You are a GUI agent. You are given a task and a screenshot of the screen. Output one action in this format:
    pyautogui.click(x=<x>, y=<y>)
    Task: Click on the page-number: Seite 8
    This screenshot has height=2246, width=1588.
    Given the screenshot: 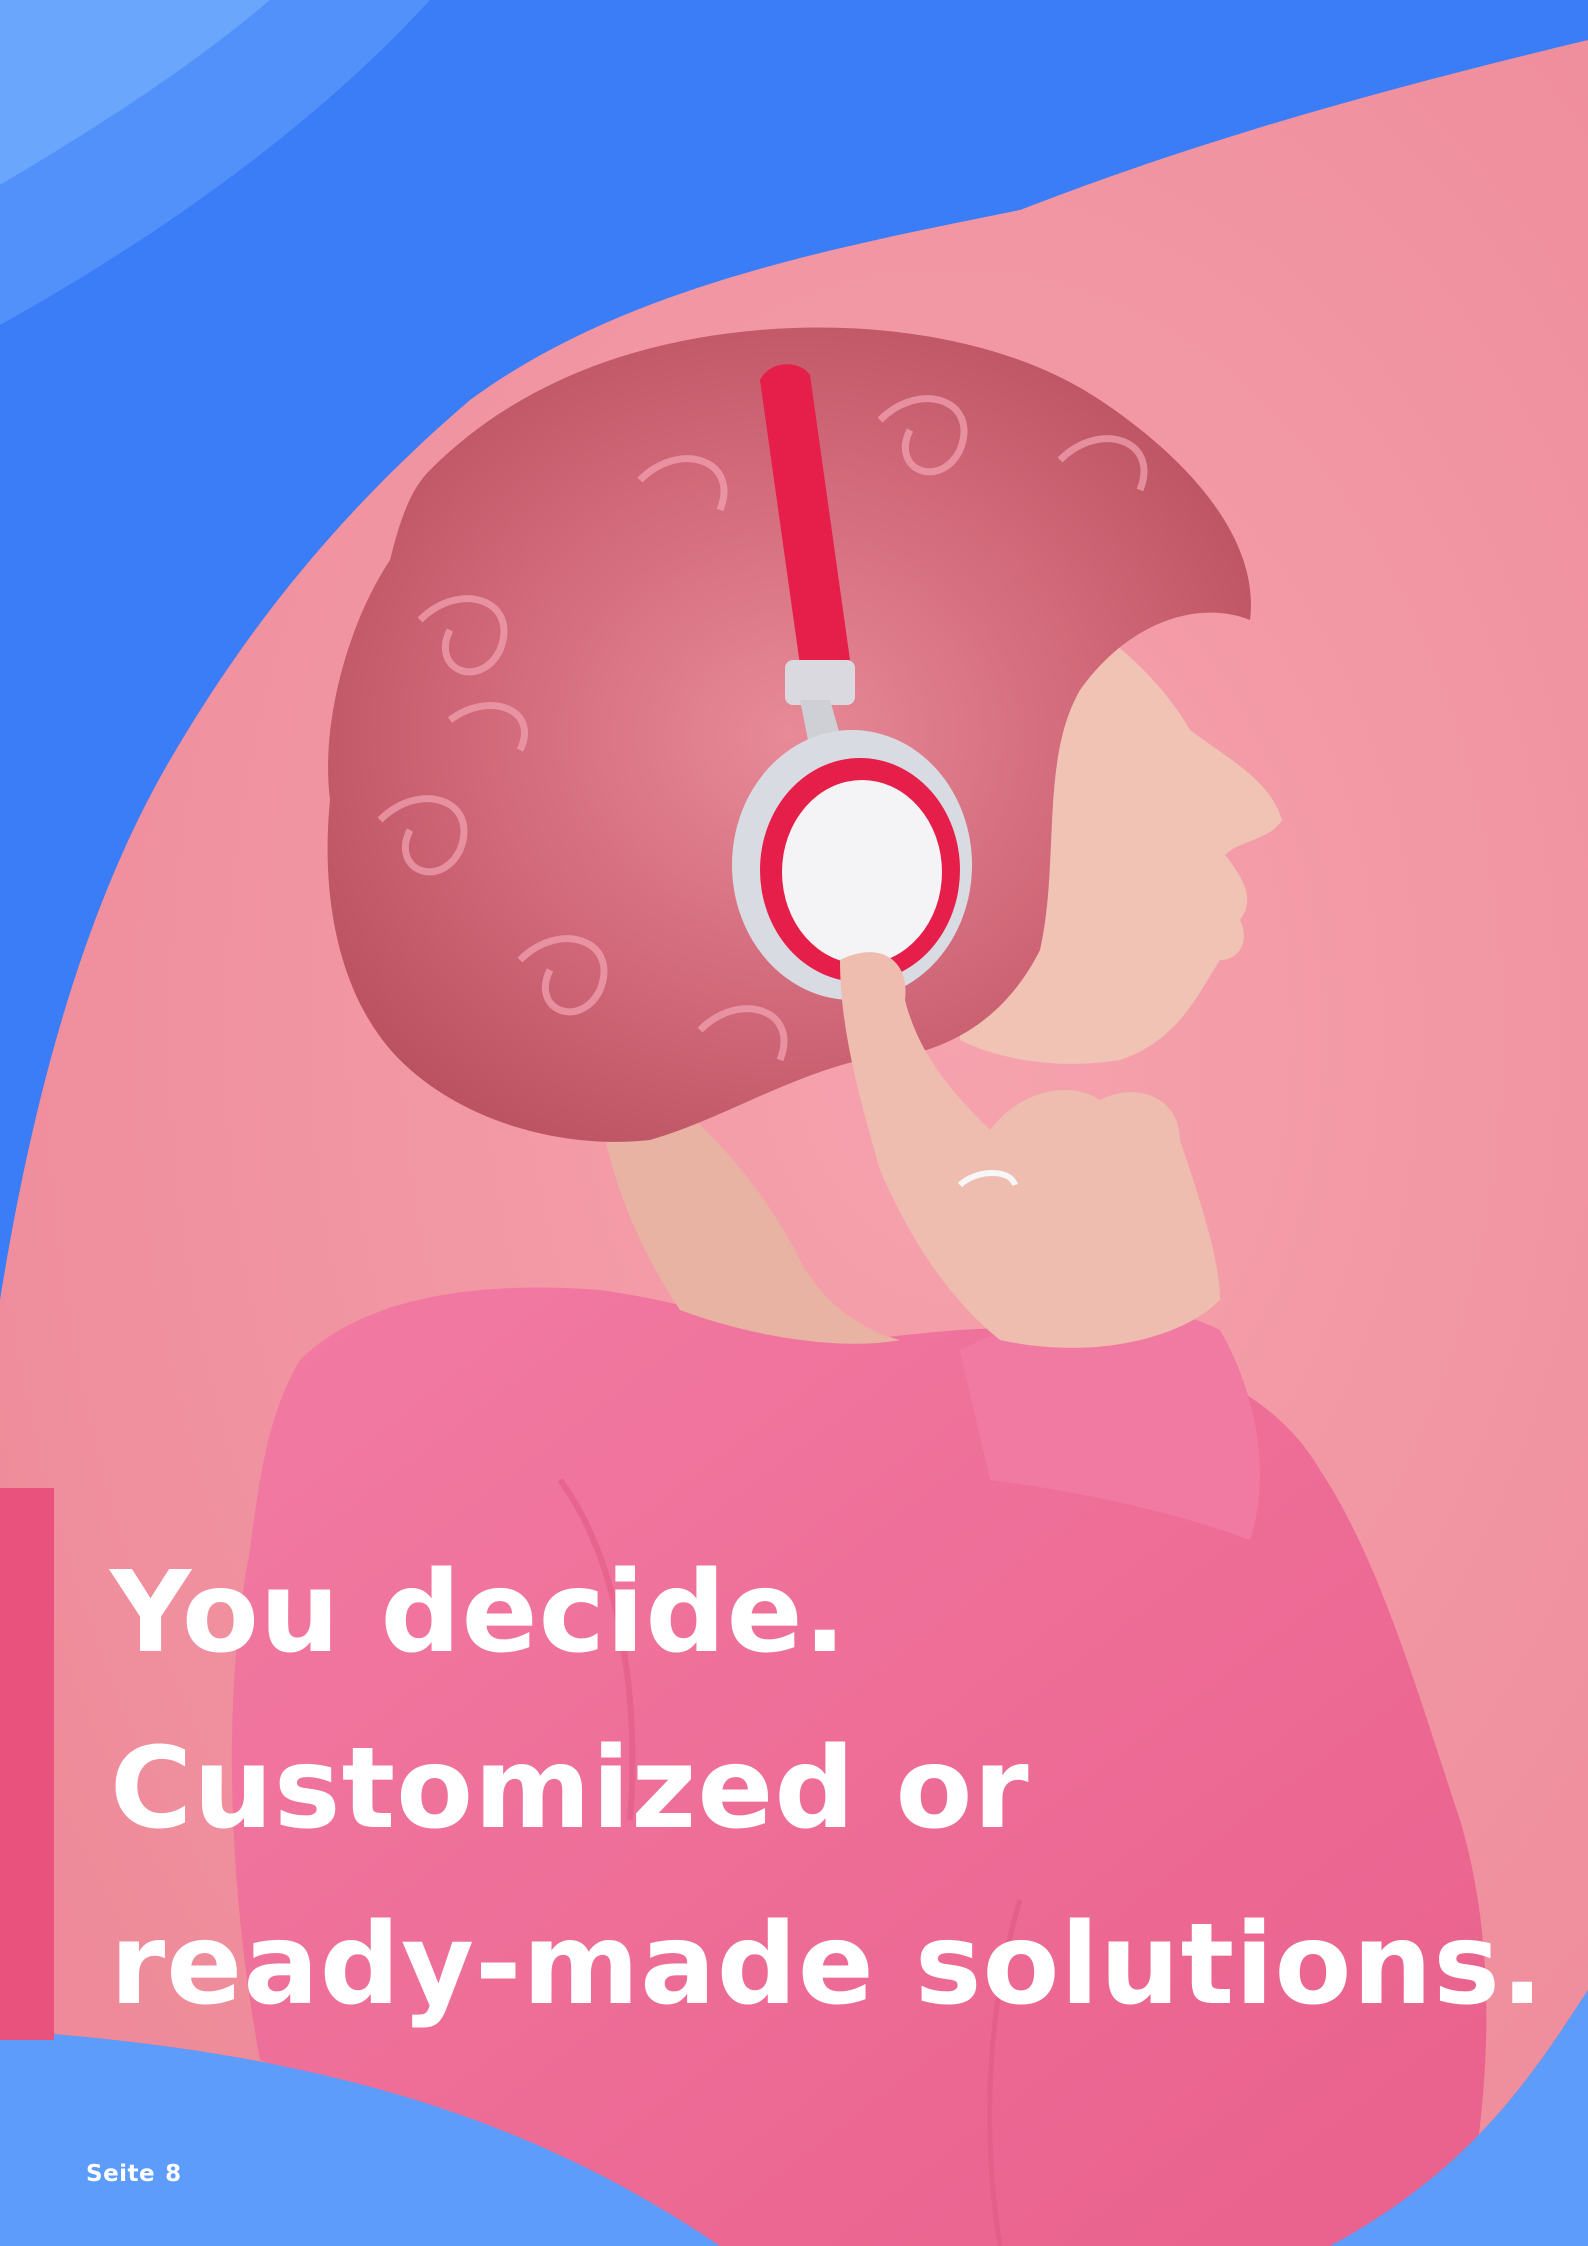 What is the action you would take?
    pyautogui.click(x=134, y=2174)
    